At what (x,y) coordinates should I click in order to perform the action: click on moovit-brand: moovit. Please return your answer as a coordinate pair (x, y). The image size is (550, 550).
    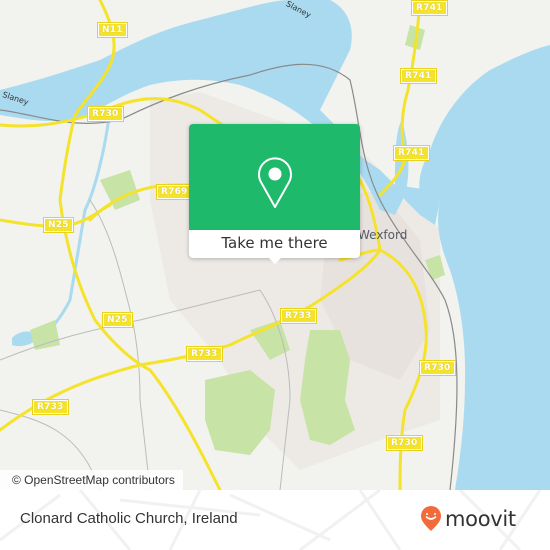
    Looking at the image, I should click on (480, 519).